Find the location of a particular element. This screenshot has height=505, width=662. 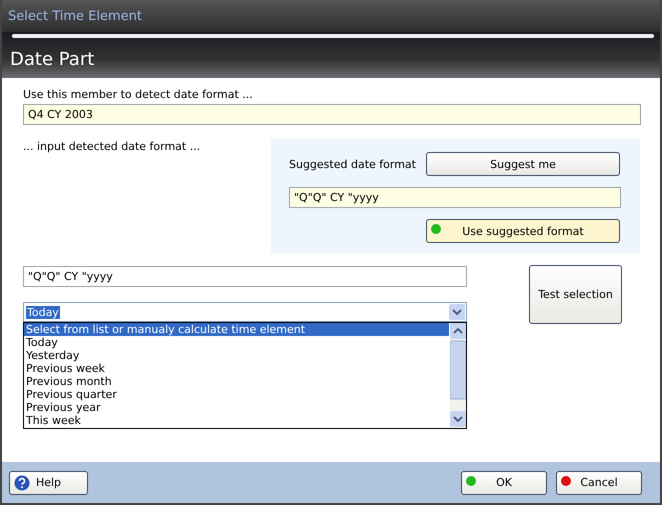

time-element-combo: Today is located at coordinates (245, 312).